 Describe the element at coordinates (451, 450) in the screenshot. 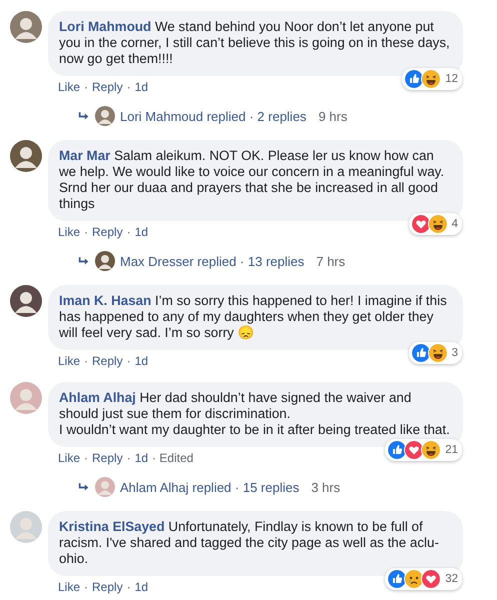

I see `reaction-count: 21` at that location.